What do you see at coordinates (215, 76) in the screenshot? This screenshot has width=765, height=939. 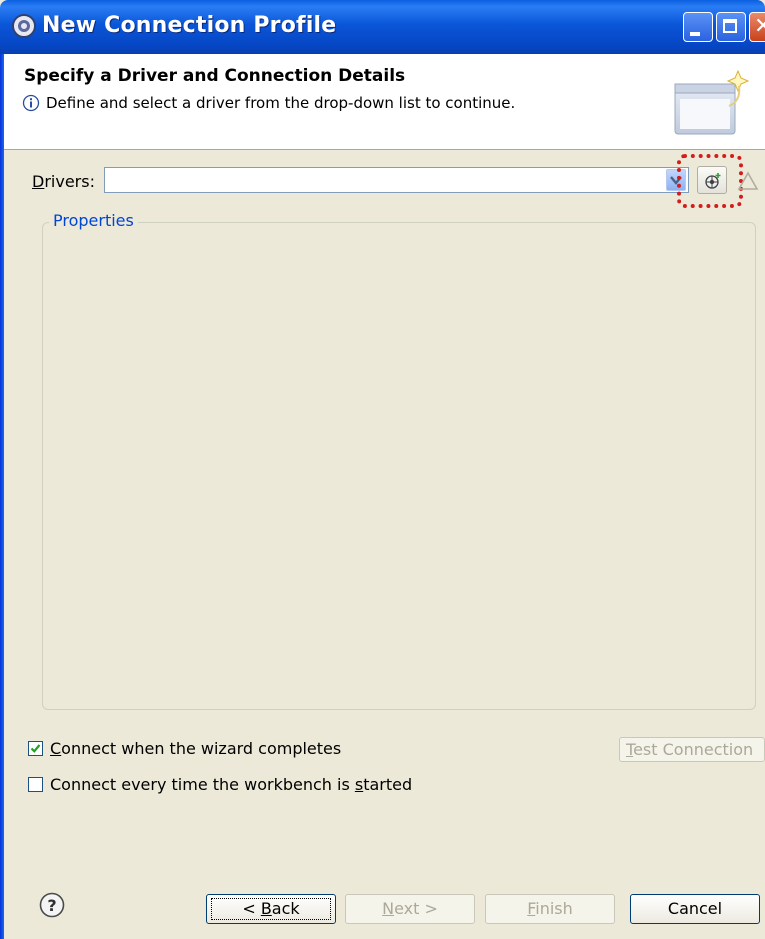 I see `wizard-page-title: Specify a Driver and Connection Details` at bounding box center [215, 76].